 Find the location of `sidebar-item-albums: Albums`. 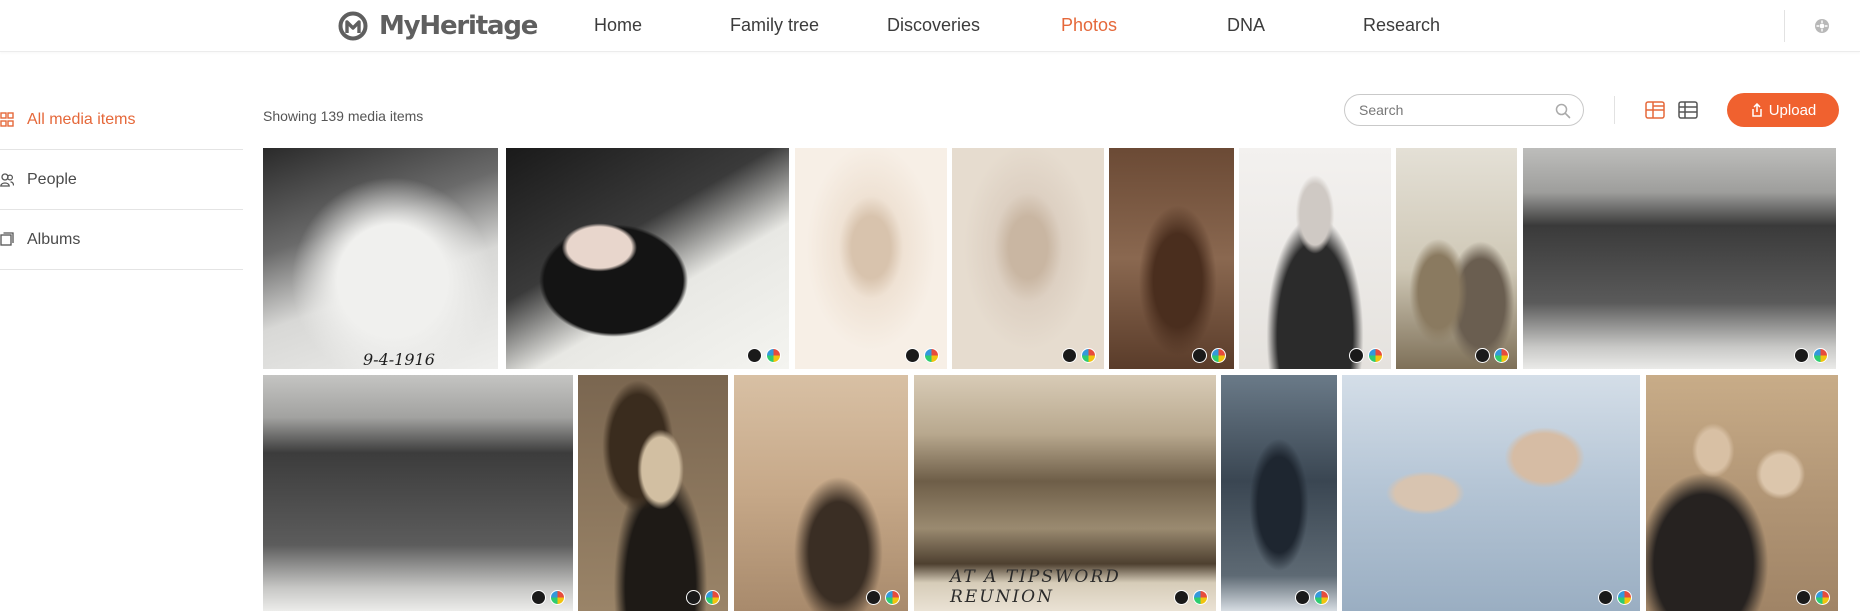

sidebar-item-albums: Albums is located at coordinates (121, 240).